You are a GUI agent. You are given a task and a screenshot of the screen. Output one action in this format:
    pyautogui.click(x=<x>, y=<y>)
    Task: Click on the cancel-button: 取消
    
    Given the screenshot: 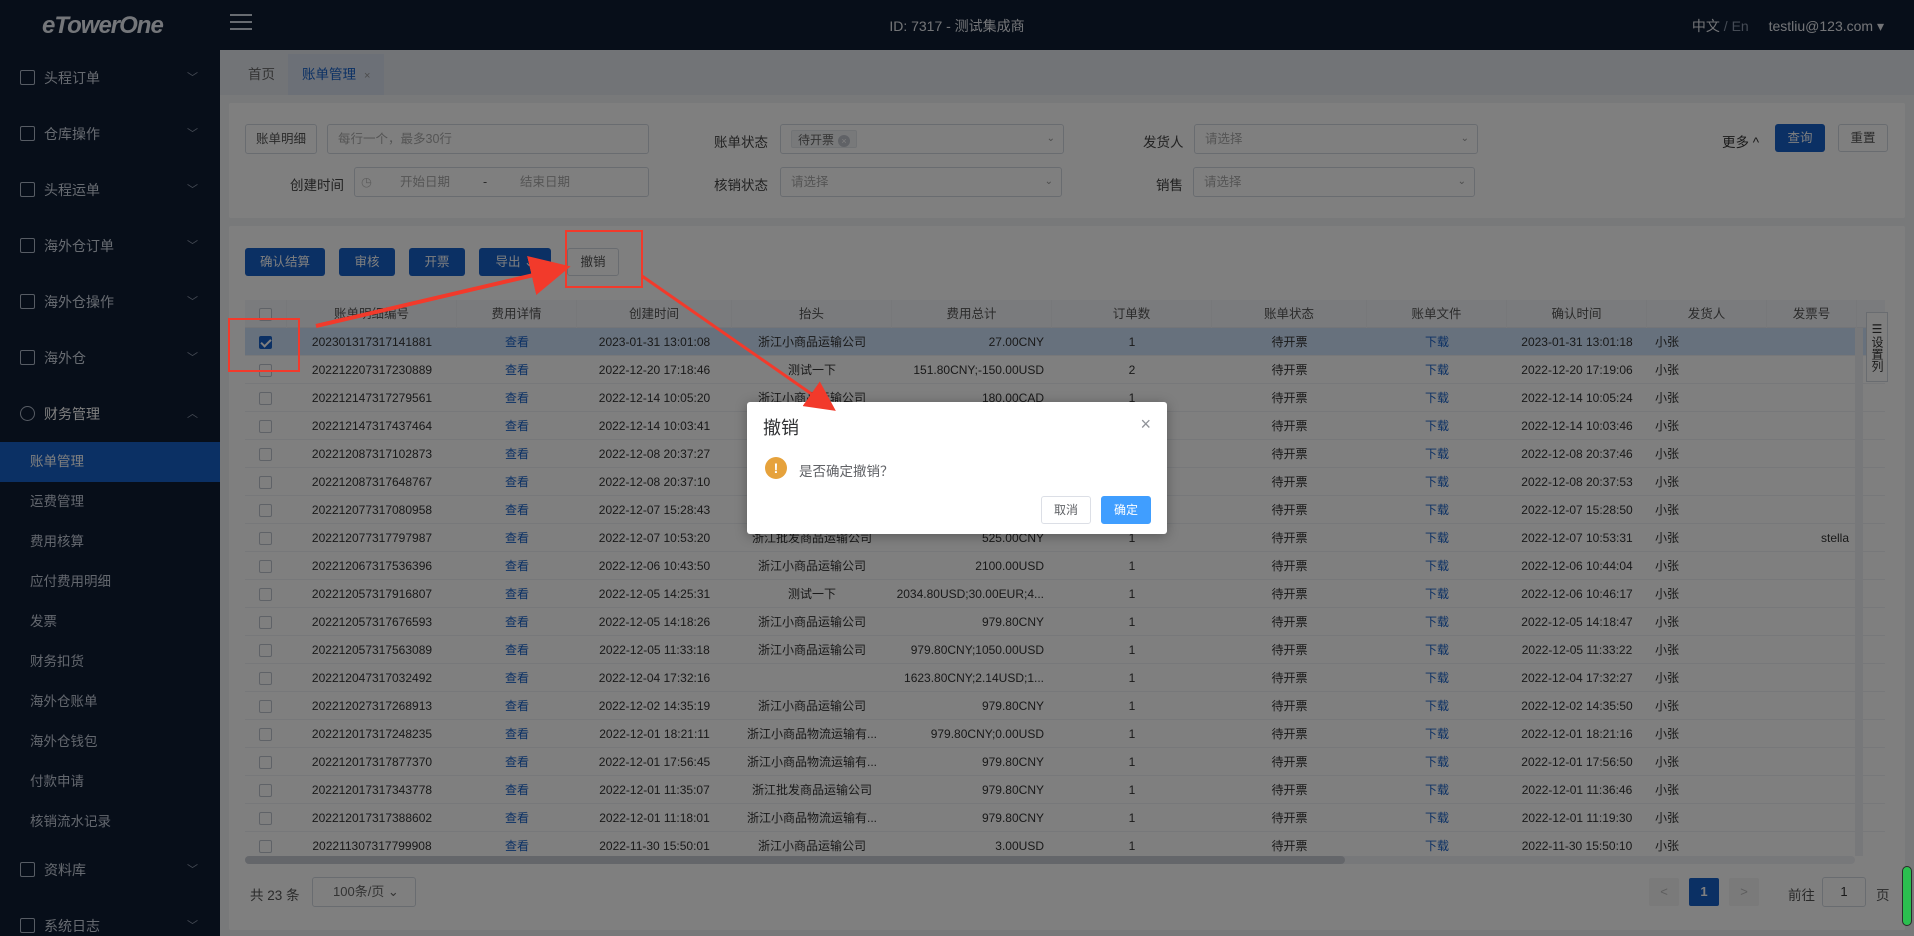 What is the action you would take?
    pyautogui.click(x=1066, y=510)
    